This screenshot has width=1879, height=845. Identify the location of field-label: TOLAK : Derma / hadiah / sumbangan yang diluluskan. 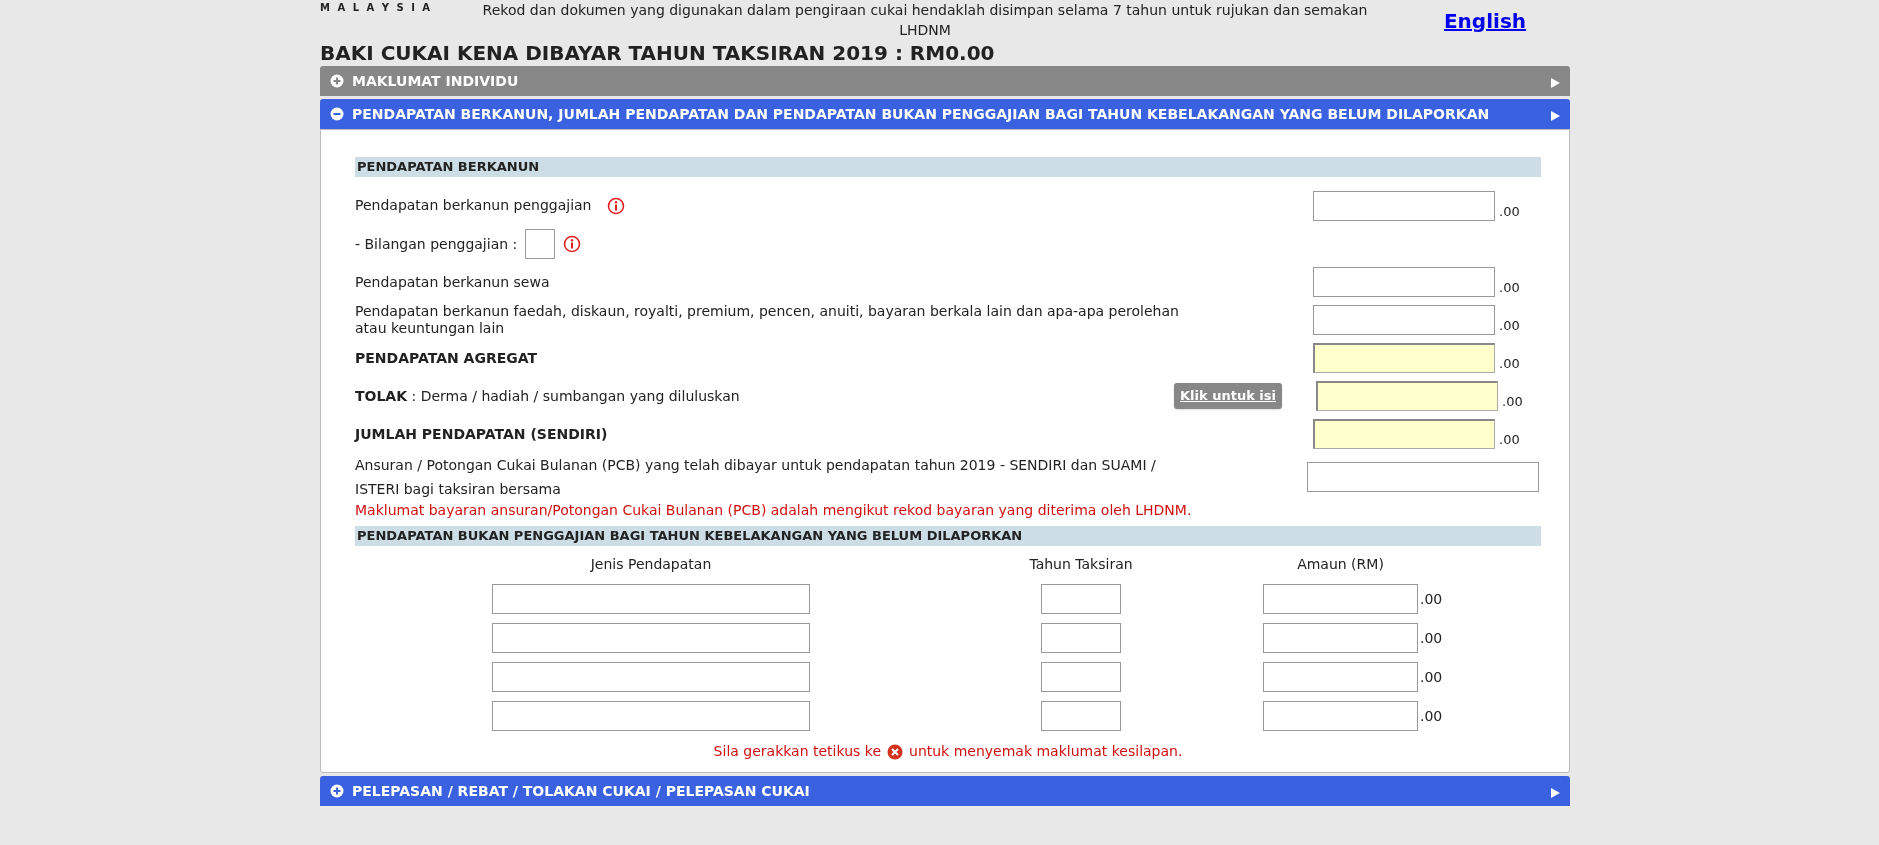
(547, 396).